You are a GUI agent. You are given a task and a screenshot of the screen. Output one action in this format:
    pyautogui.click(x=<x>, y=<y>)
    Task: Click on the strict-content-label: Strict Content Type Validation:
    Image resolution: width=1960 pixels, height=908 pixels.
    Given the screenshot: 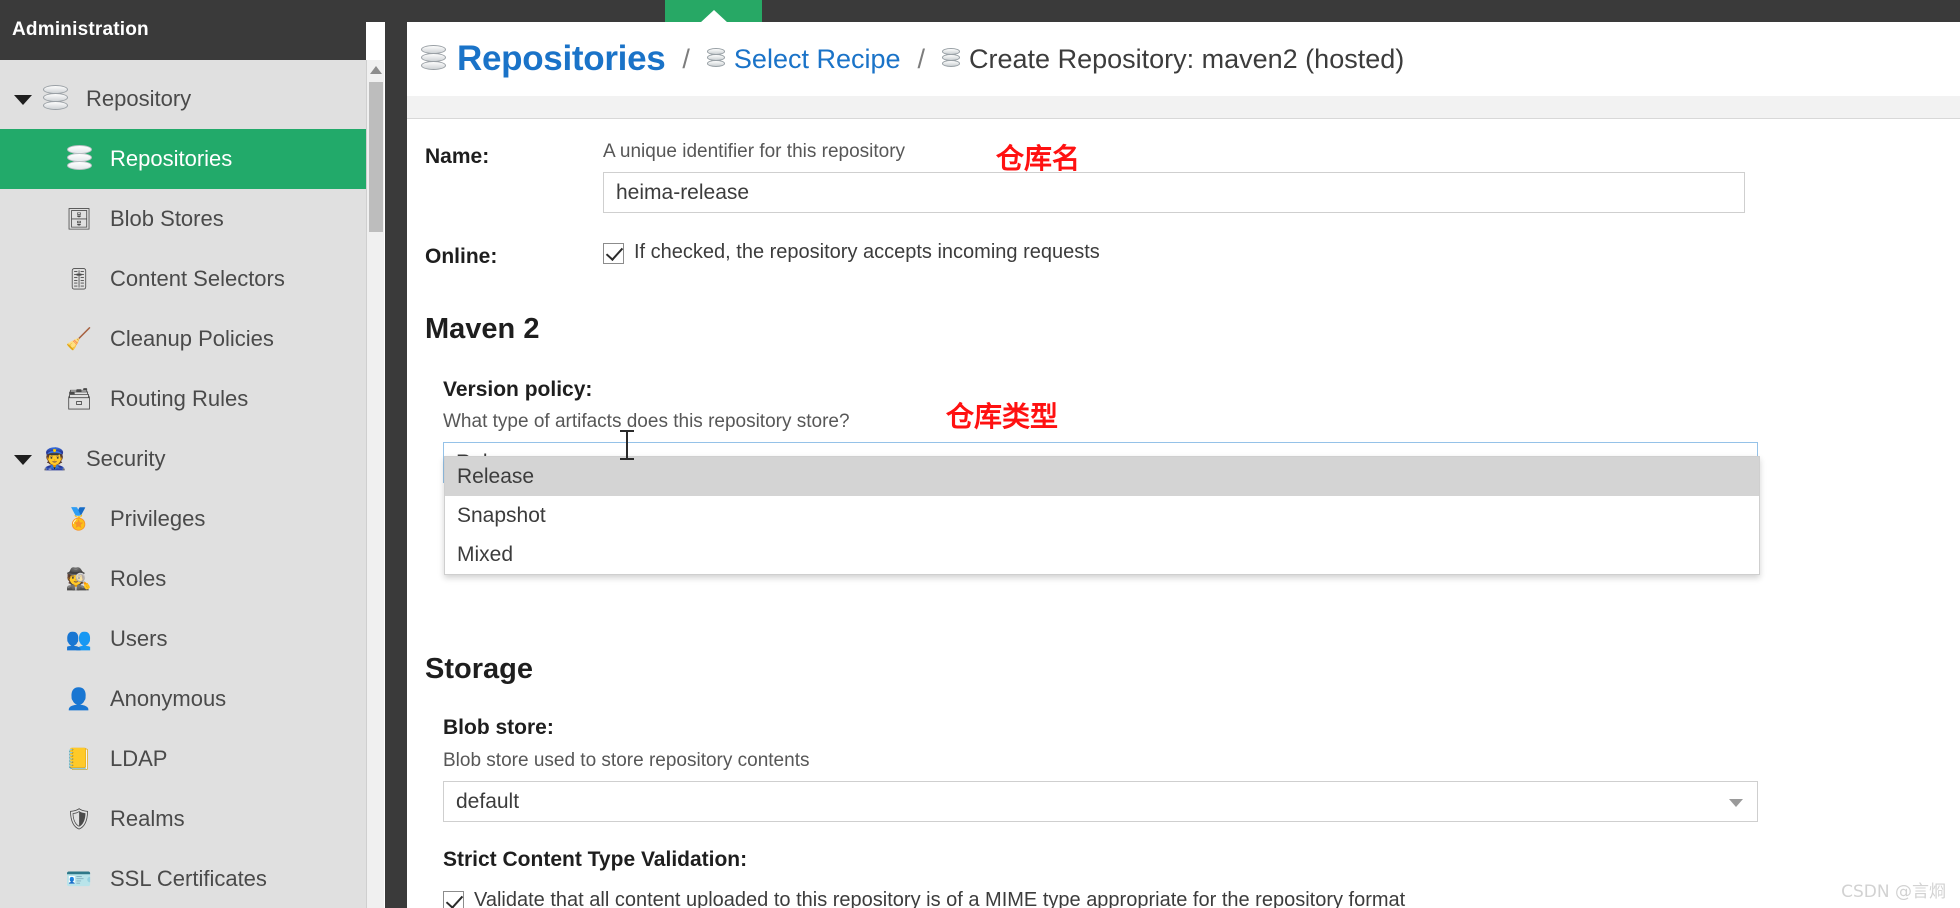 What is the action you would take?
    pyautogui.click(x=595, y=859)
    